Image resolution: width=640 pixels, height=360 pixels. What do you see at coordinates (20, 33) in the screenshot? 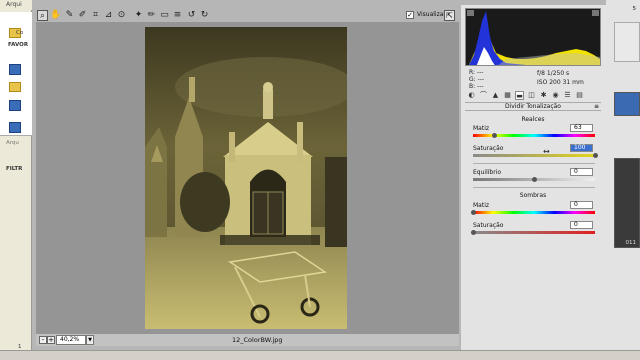
I see `folder-label: Co` at bounding box center [20, 33].